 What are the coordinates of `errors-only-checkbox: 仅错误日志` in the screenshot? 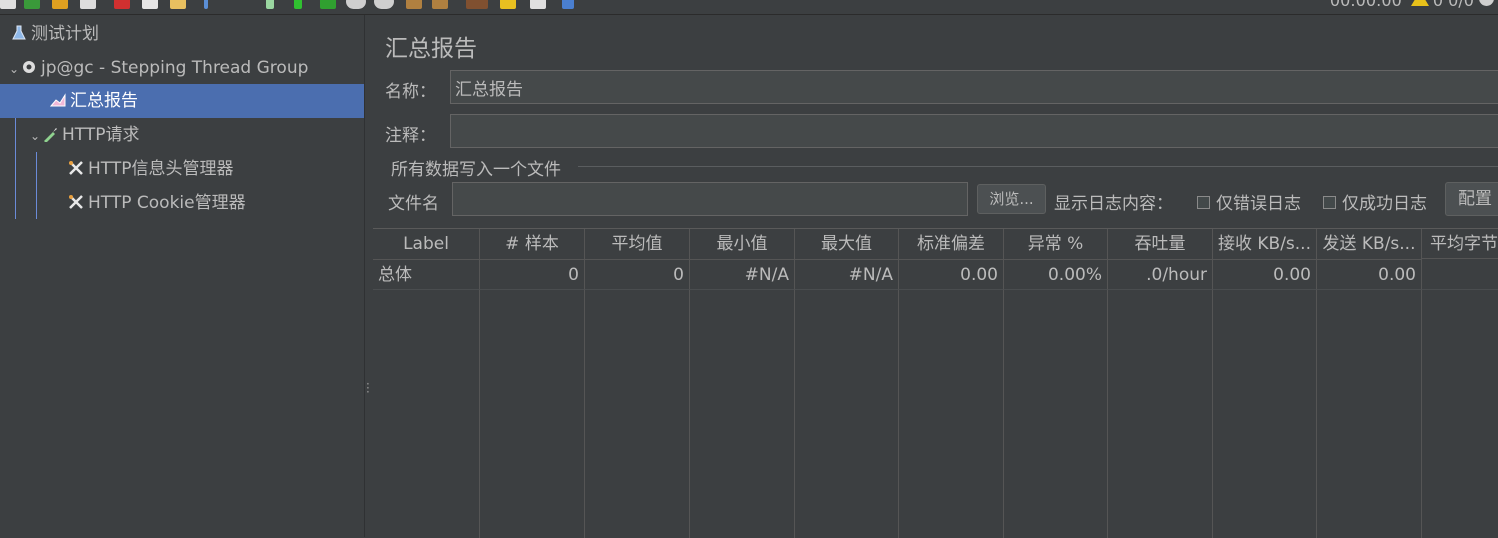 It's located at (1249, 201).